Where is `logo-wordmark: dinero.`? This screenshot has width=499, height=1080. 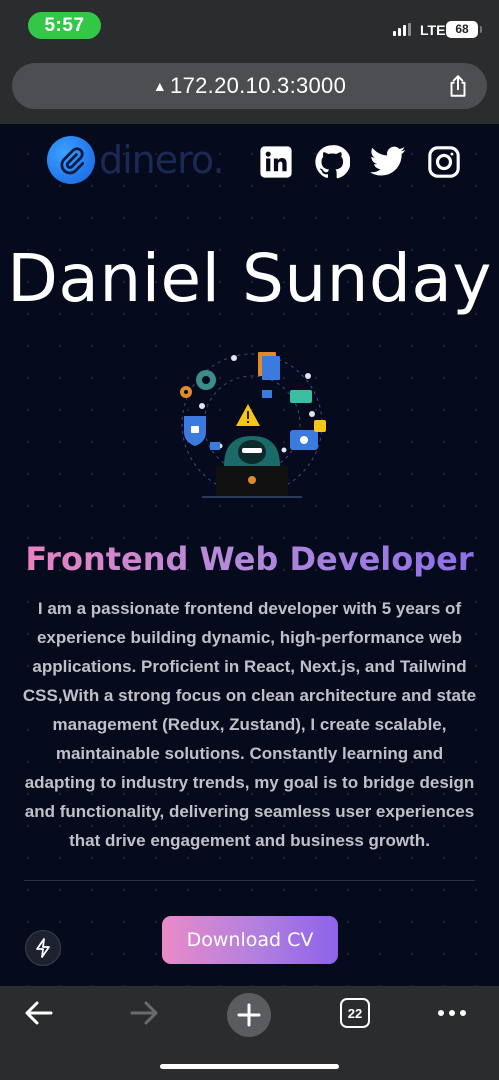 logo-wordmark: dinero. is located at coordinates (162, 160).